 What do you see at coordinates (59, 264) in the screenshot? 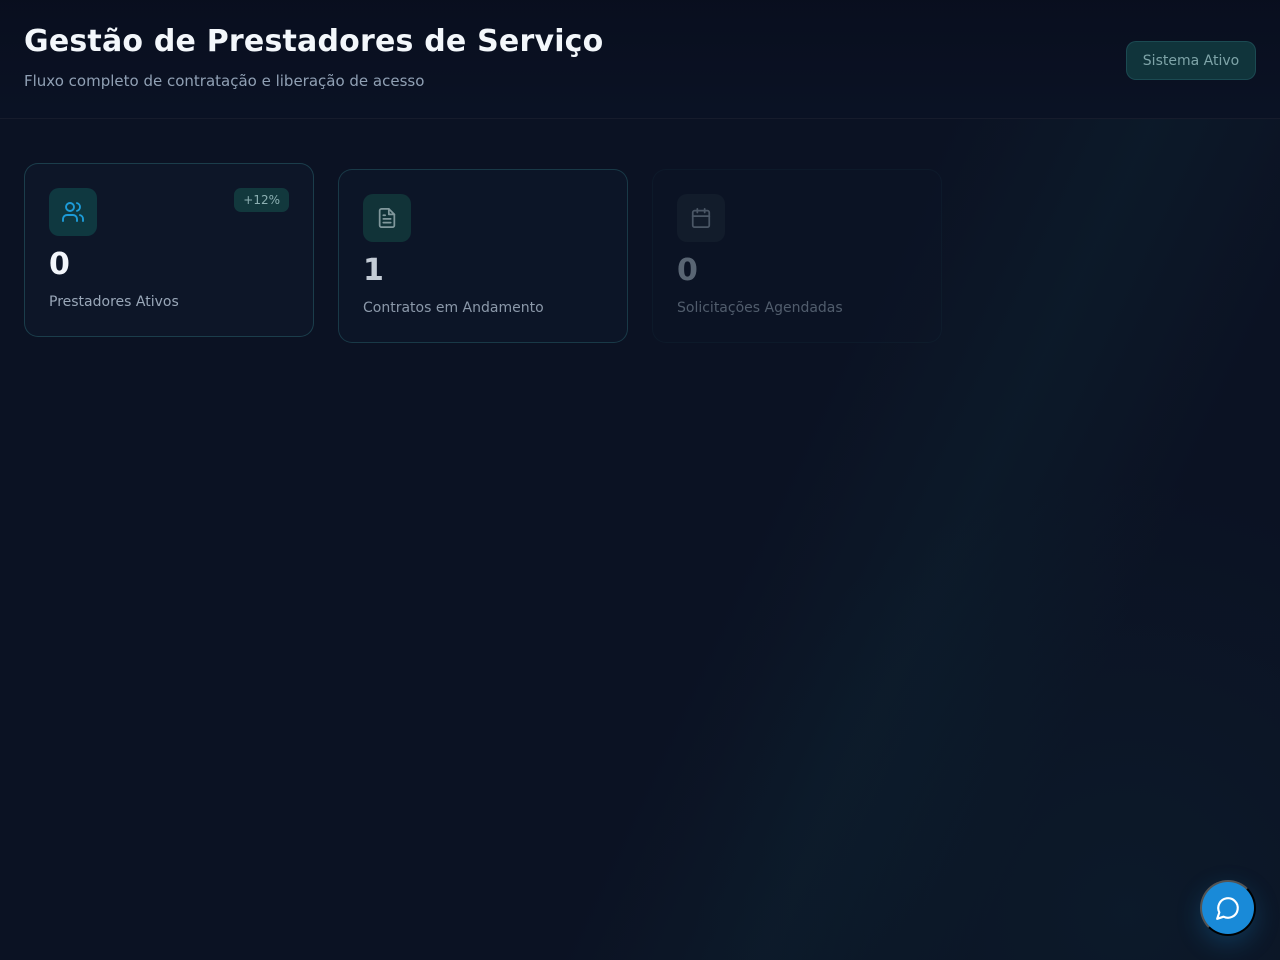
I see `active-providers-value: 0` at bounding box center [59, 264].